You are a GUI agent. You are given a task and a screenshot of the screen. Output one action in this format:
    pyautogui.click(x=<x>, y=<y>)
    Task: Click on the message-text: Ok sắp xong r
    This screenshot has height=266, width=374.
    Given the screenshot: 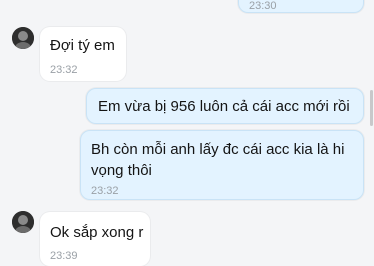 What is the action you would take?
    pyautogui.click(x=97, y=232)
    